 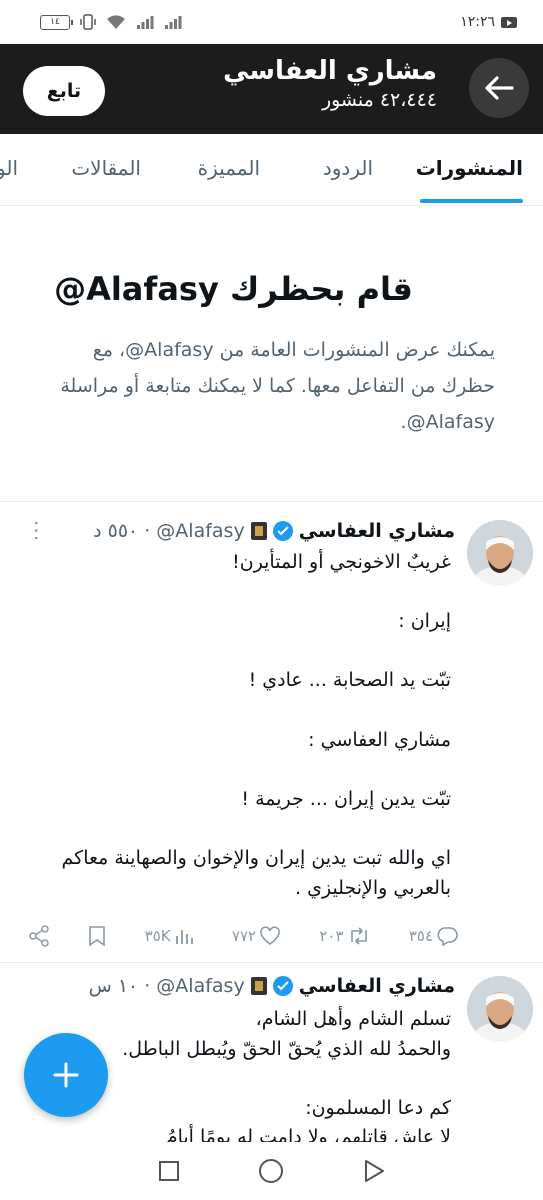 What do you see at coordinates (420, 936) in the screenshot?
I see `reply-count: ٣٥٤` at bounding box center [420, 936].